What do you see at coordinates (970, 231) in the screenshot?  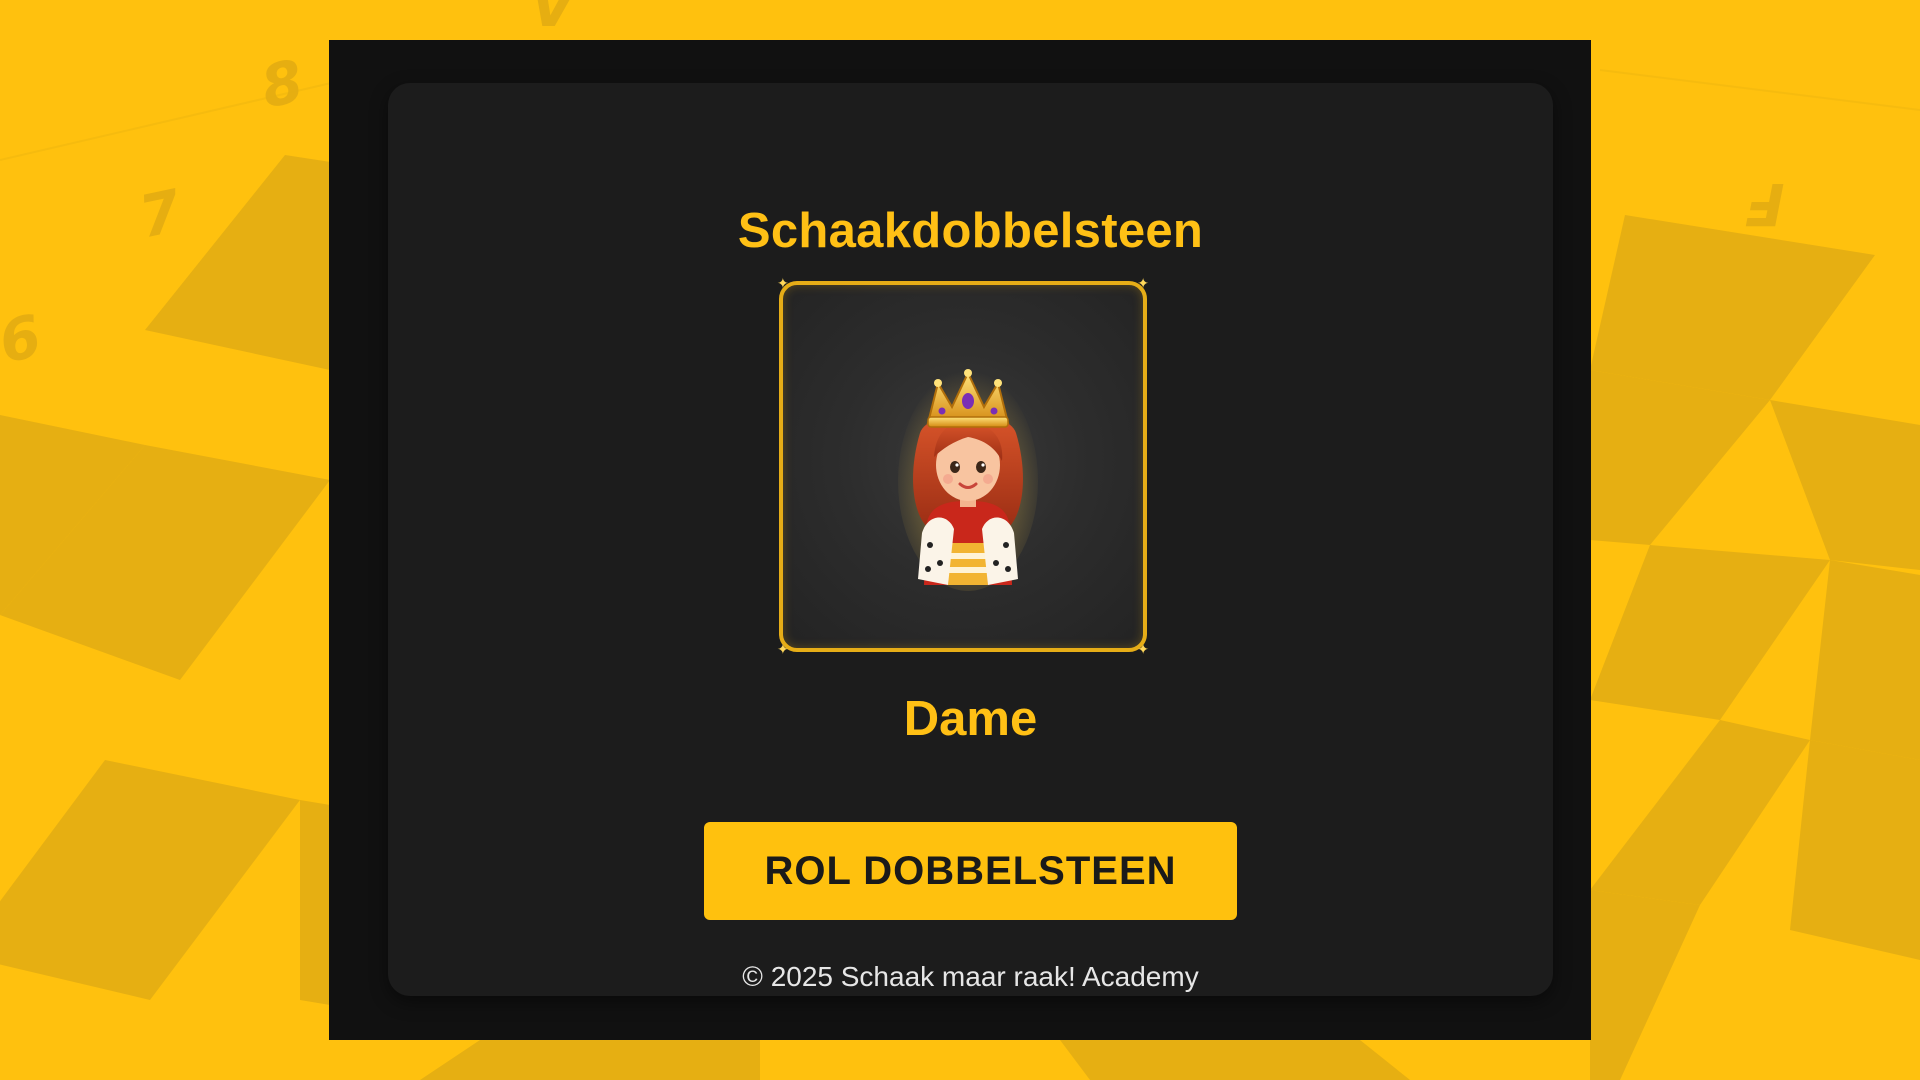 I see `page-title: Schaakdobbelsteen` at bounding box center [970, 231].